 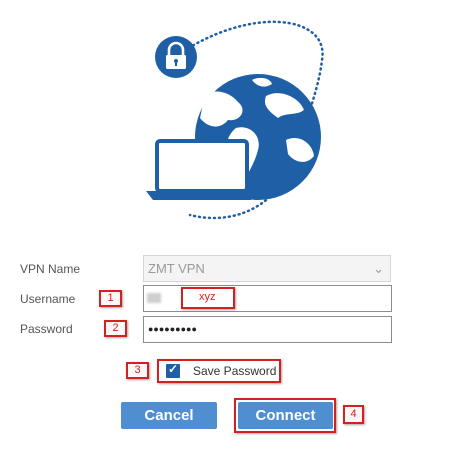 I want to click on annotation-3: 3, so click(x=137, y=370).